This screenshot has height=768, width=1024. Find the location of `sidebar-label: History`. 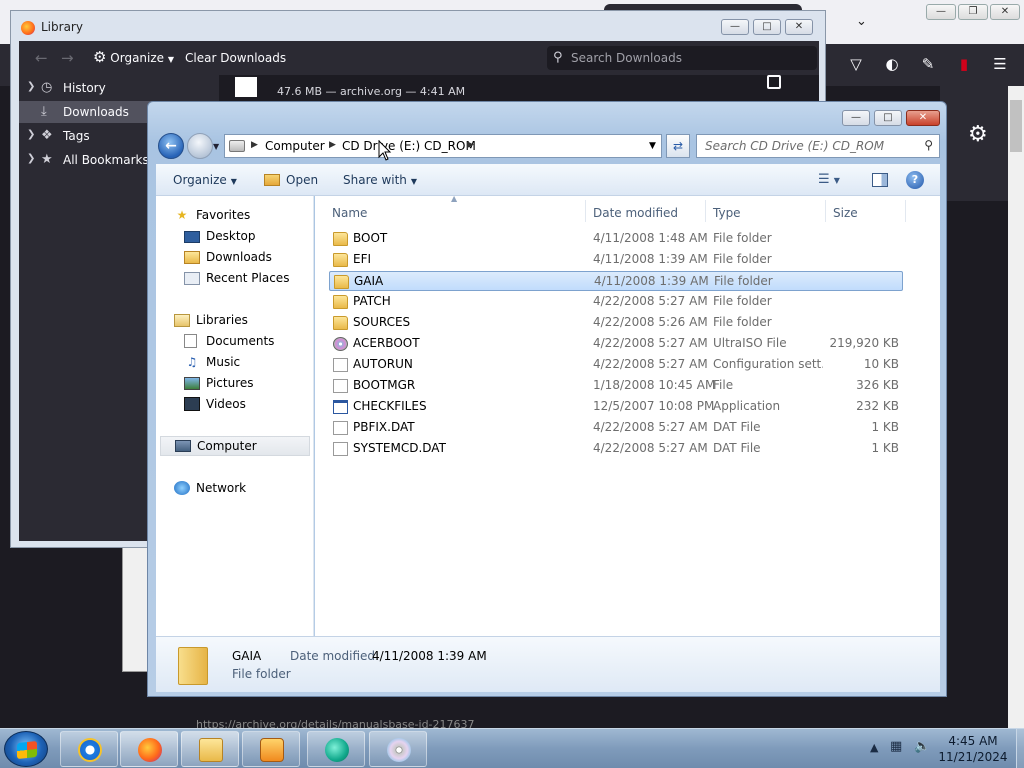

sidebar-label: History is located at coordinates (84, 88).